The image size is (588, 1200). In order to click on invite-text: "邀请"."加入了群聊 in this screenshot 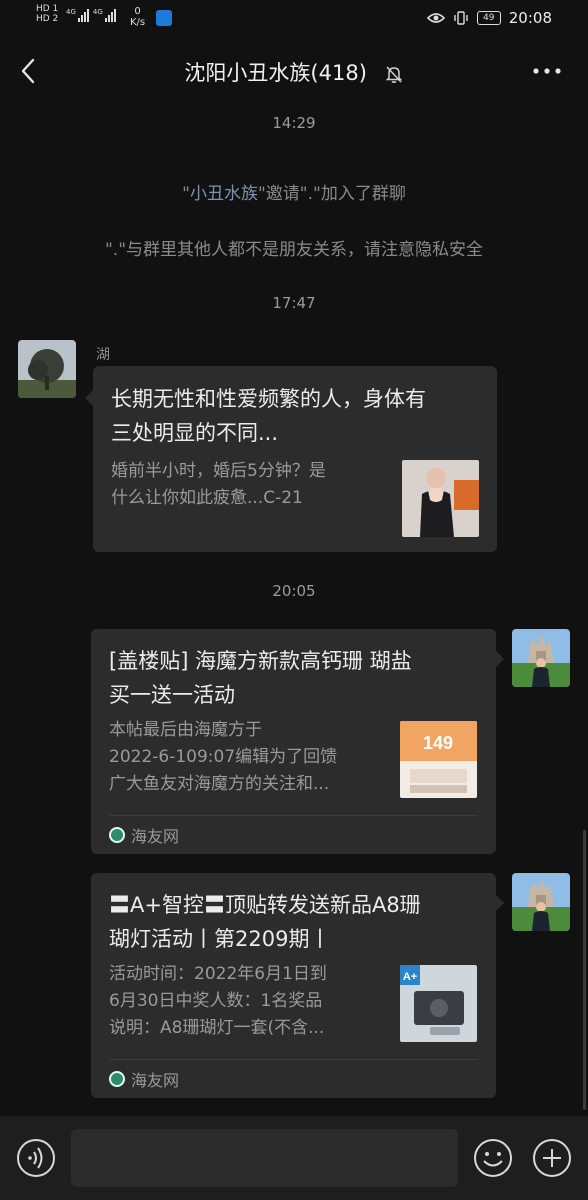, I will do `click(331, 194)`.